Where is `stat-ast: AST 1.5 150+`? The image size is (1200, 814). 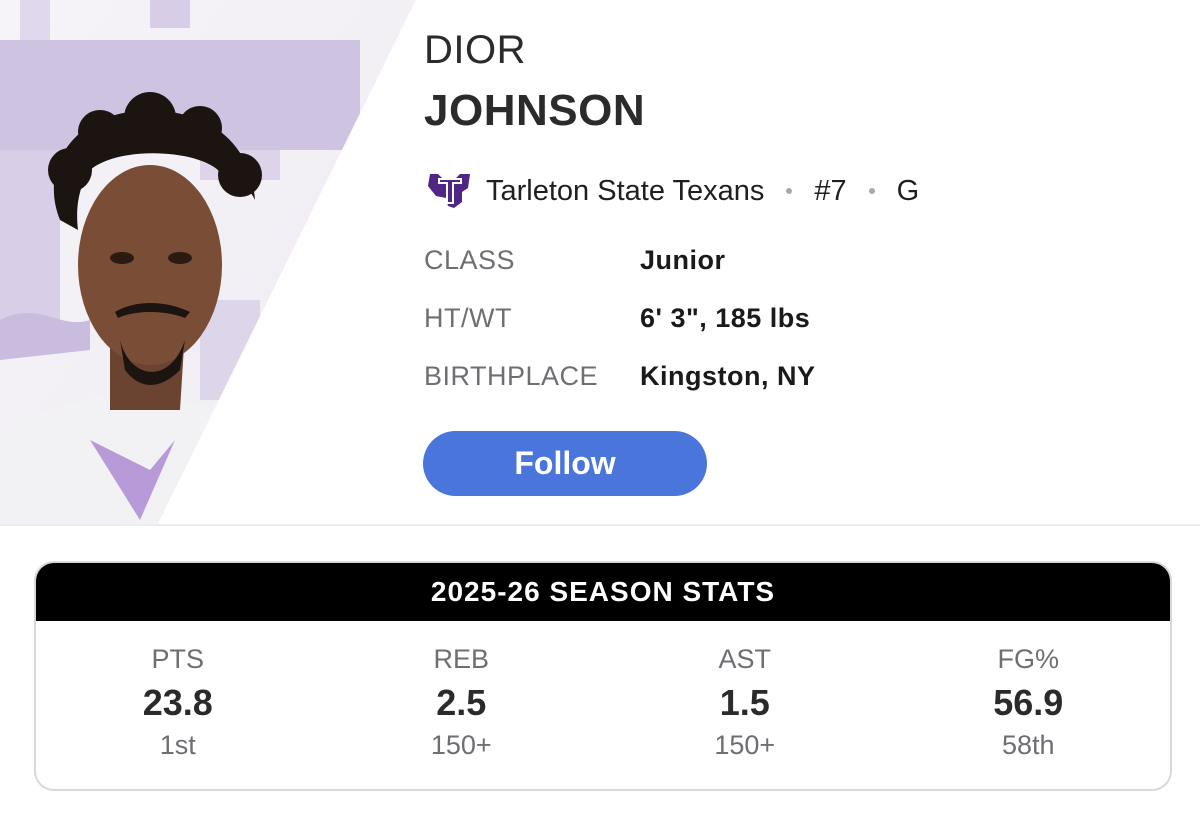
stat-ast: AST 1.5 150+ is located at coordinates (745, 705).